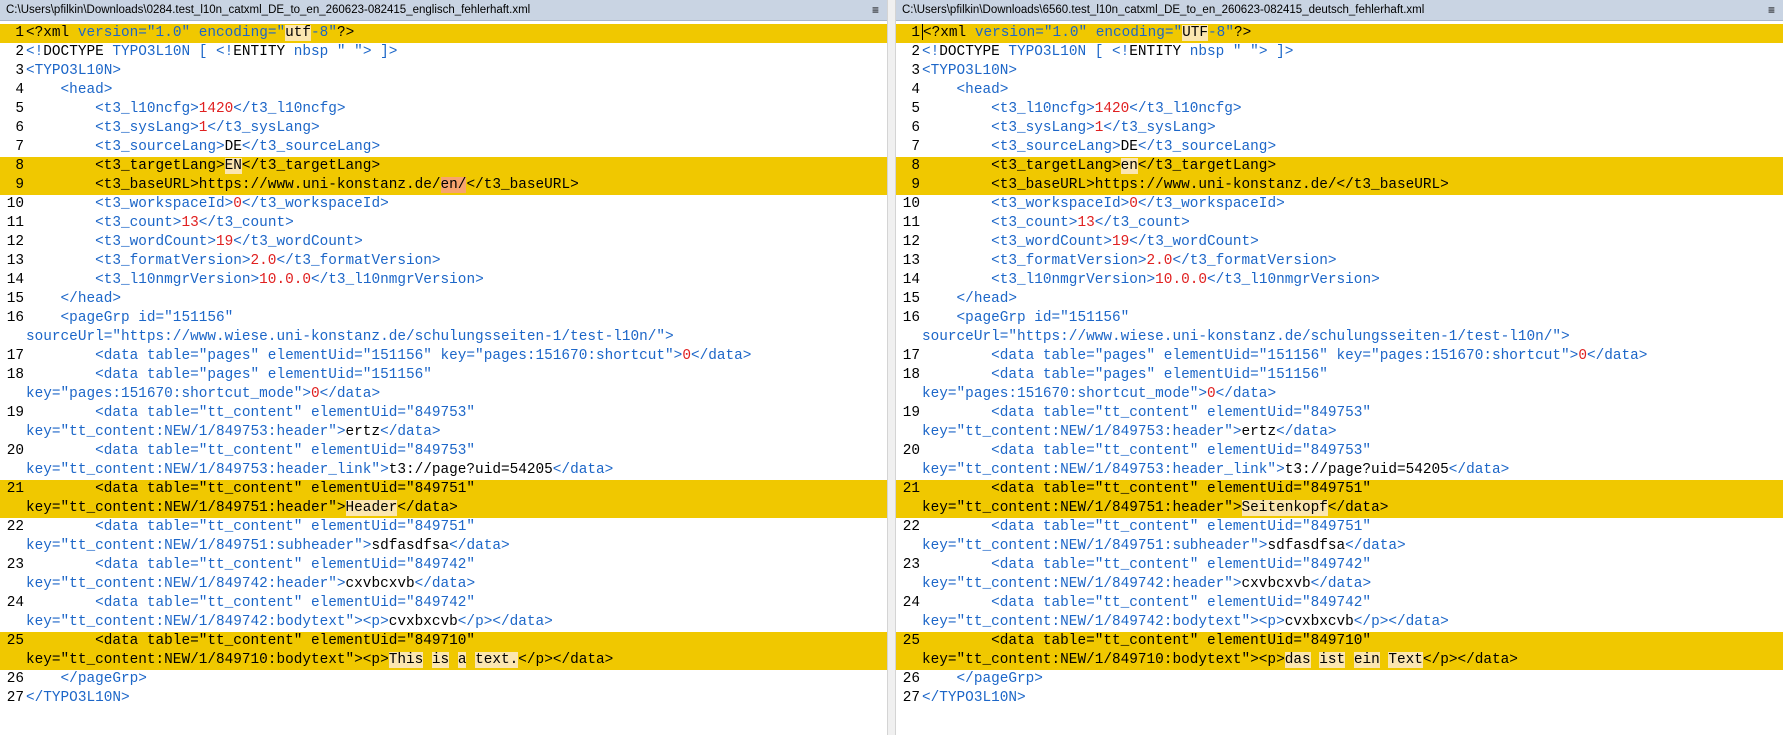 The height and width of the screenshot is (735, 1783). I want to click on line-text: <TYPO3L10N>, so click(73, 71).